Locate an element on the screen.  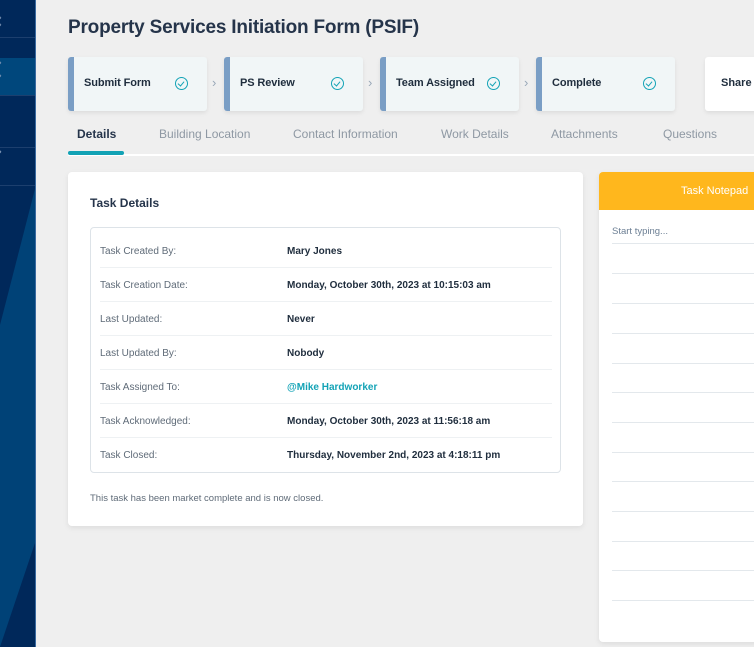
step-team-assigned: Team Assigned is located at coordinates (449, 84).